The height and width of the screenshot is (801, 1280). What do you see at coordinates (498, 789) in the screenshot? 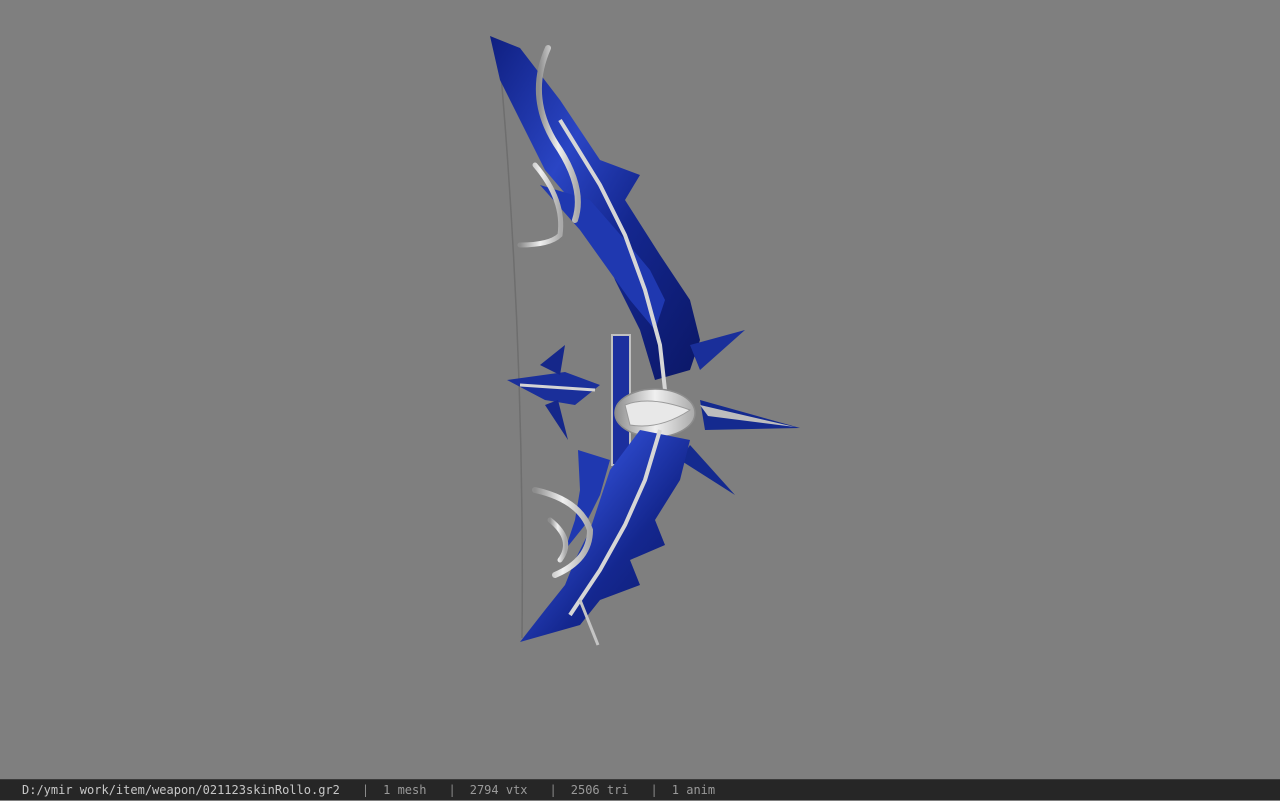
I see `vertex-count: 2794 vtx` at bounding box center [498, 789].